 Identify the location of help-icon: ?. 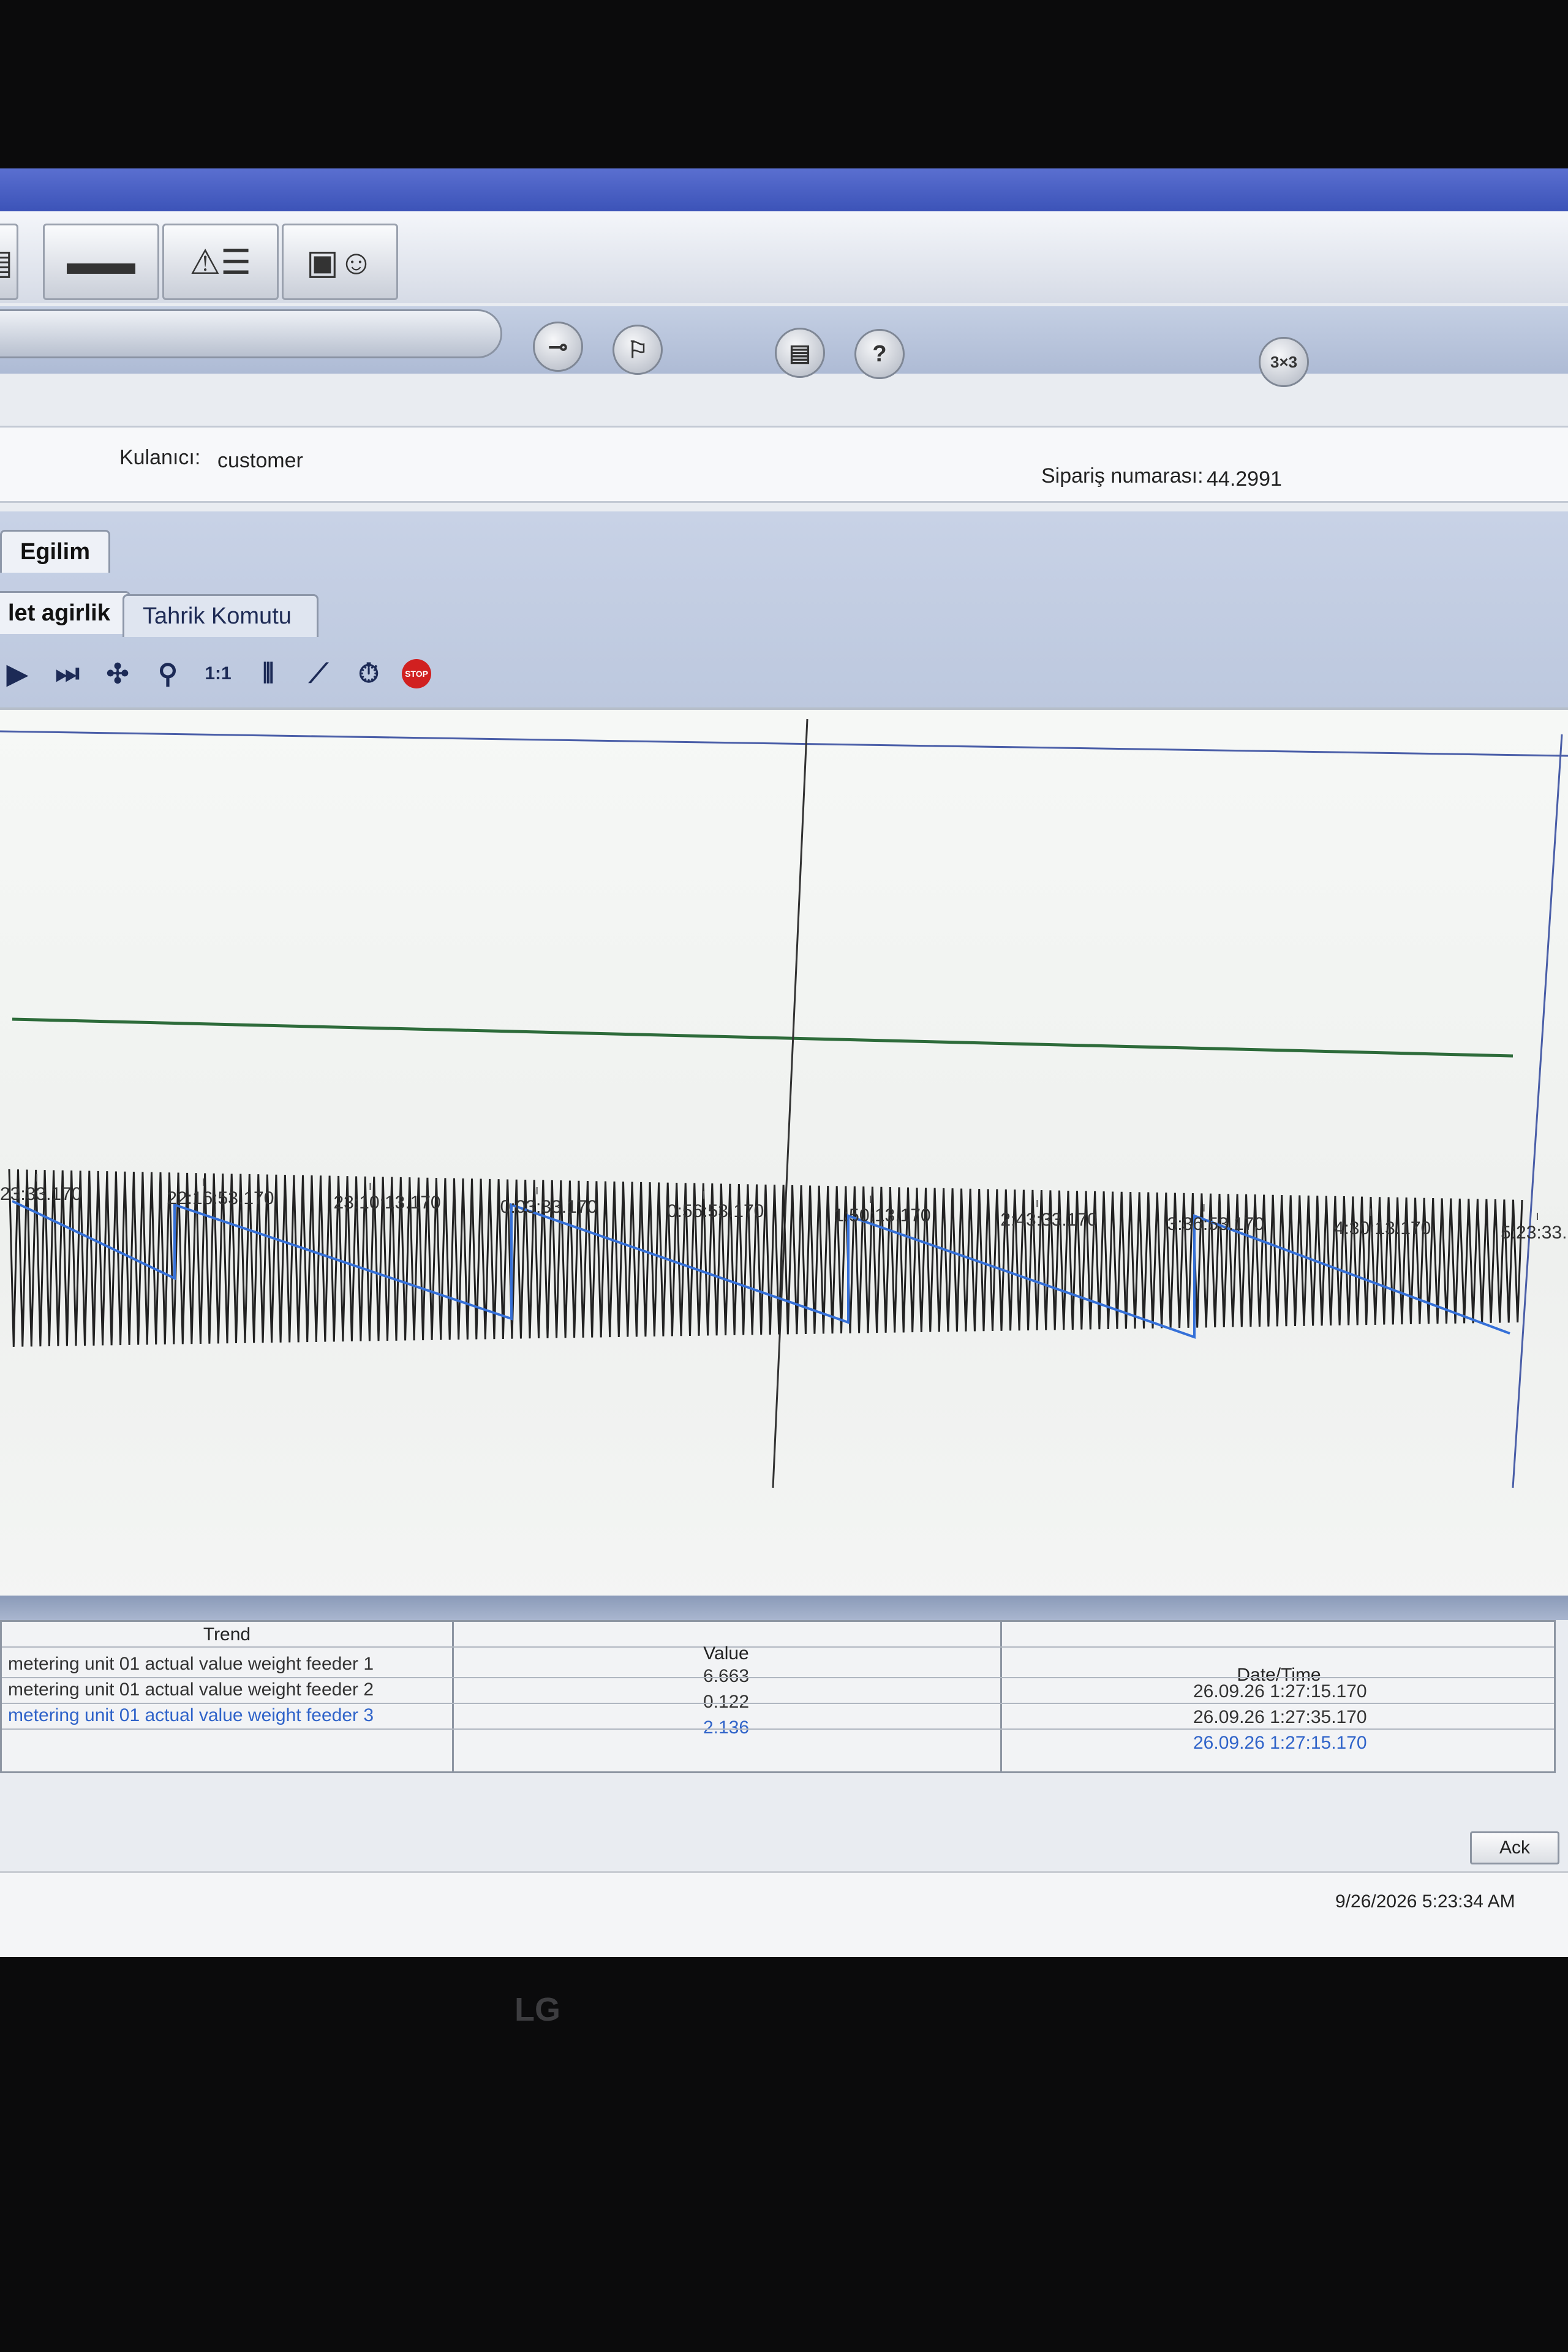
(880, 354).